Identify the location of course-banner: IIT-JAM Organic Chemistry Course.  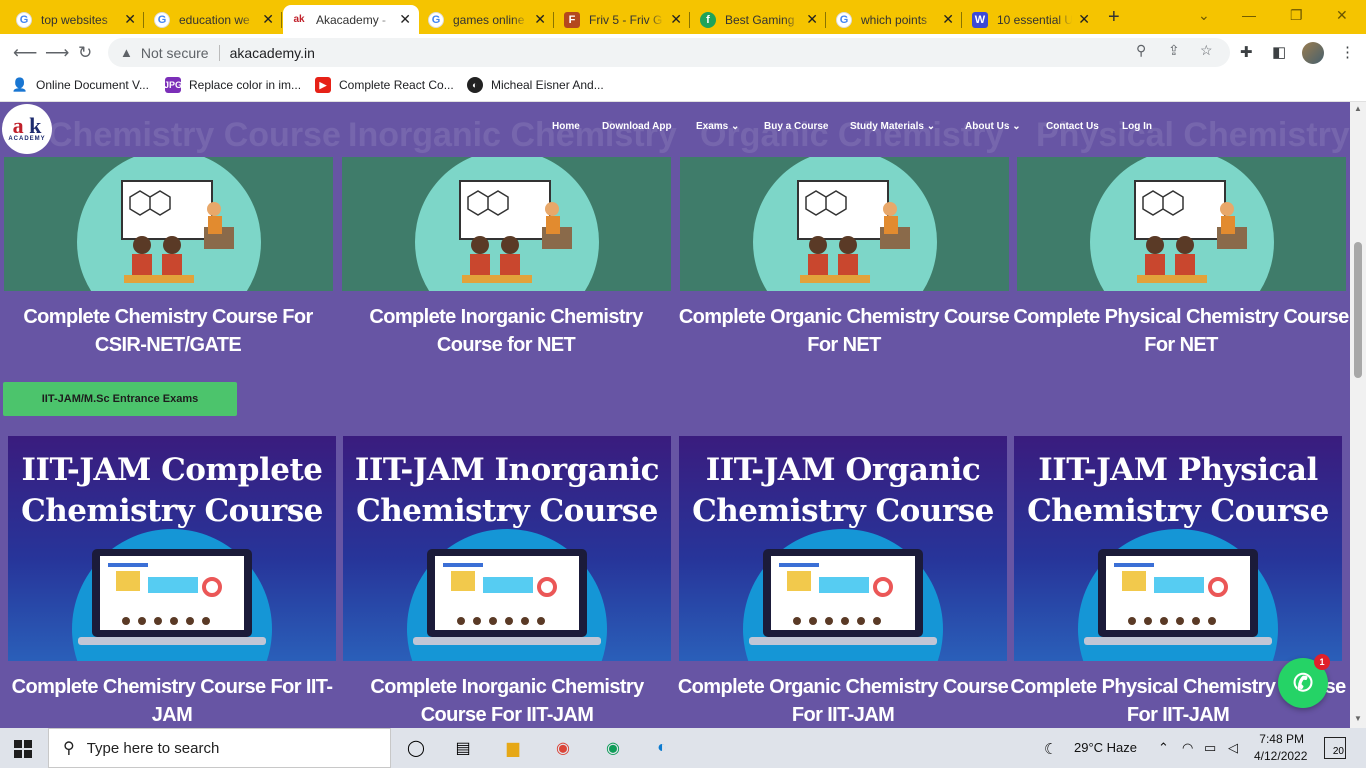
(843, 548).